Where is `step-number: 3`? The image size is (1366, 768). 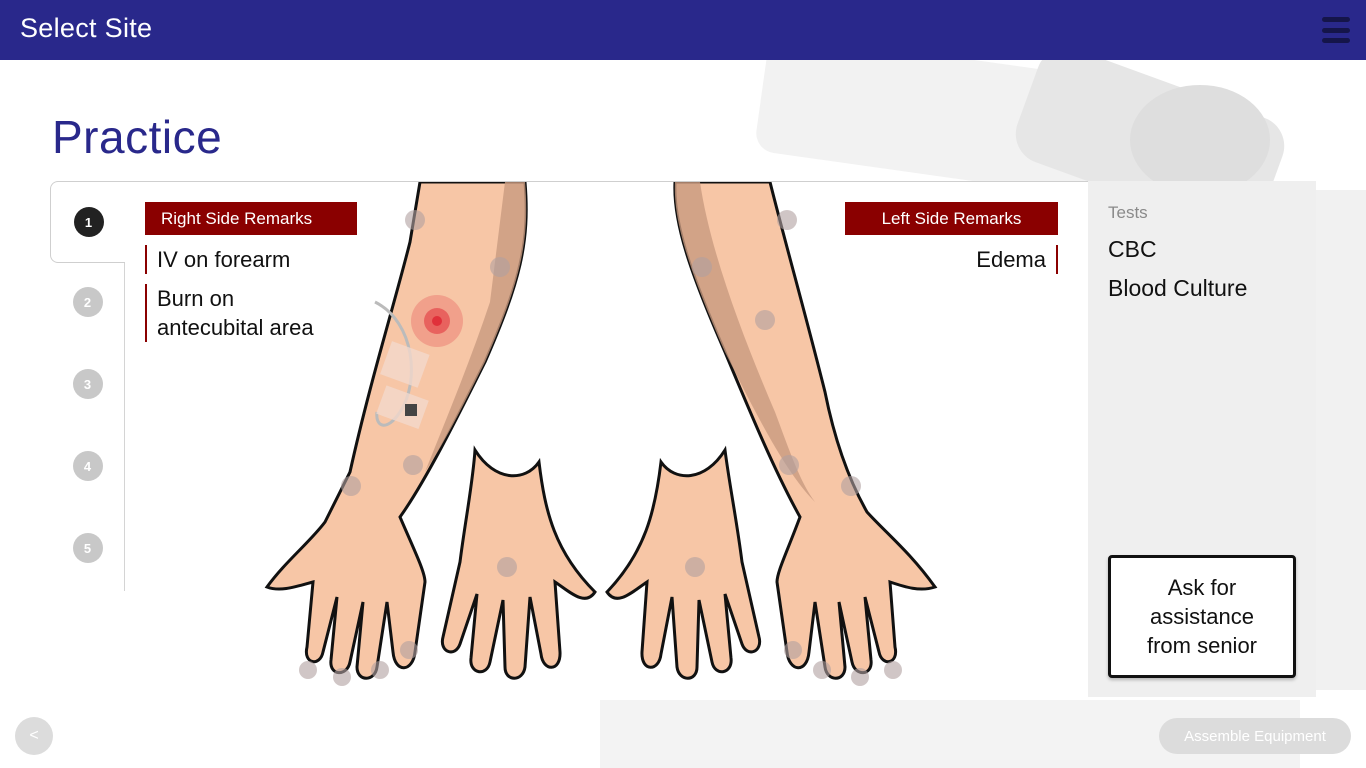 step-number: 3 is located at coordinates (87, 384).